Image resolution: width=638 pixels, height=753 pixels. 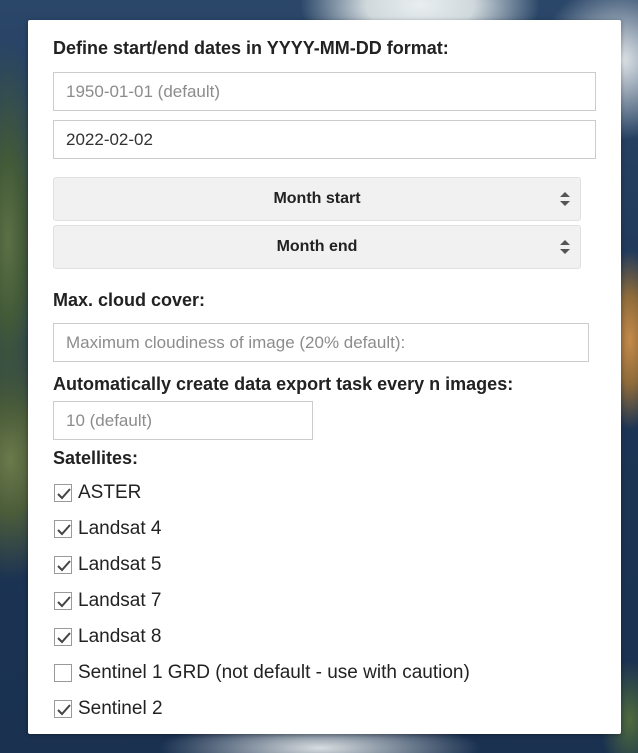 What do you see at coordinates (324, 91) in the screenshot?
I see `start-date-input` at bounding box center [324, 91].